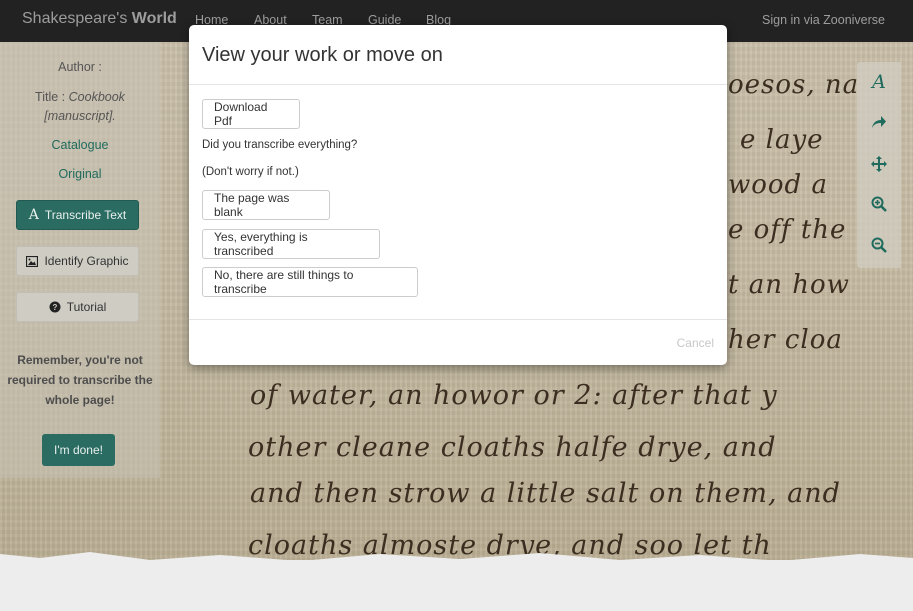 The image size is (913, 611). I want to click on transcribe-text-button: A Transcribe Text, so click(77, 215).